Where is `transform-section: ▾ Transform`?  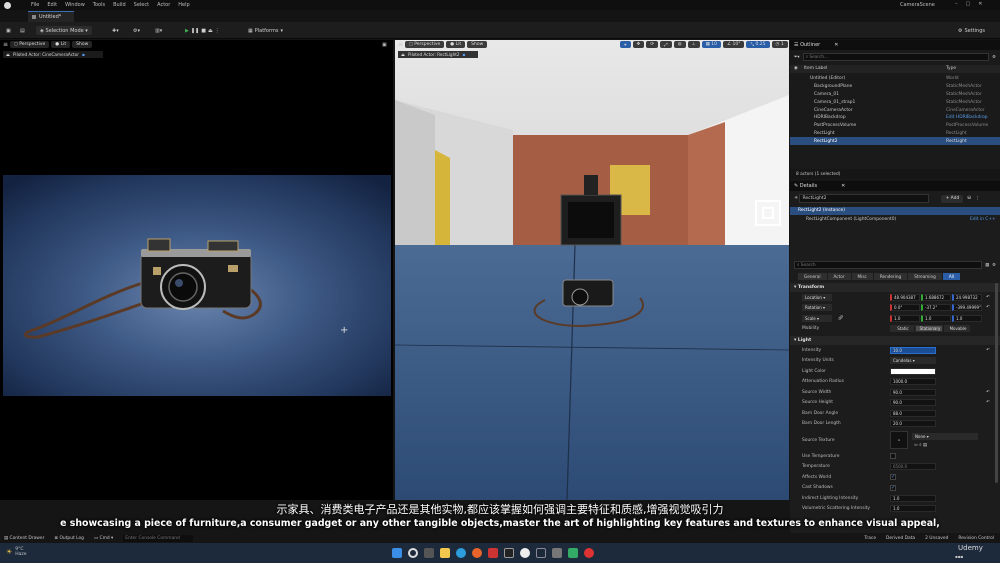
transform-section: ▾ Transform is located at coordinates (895, 287).